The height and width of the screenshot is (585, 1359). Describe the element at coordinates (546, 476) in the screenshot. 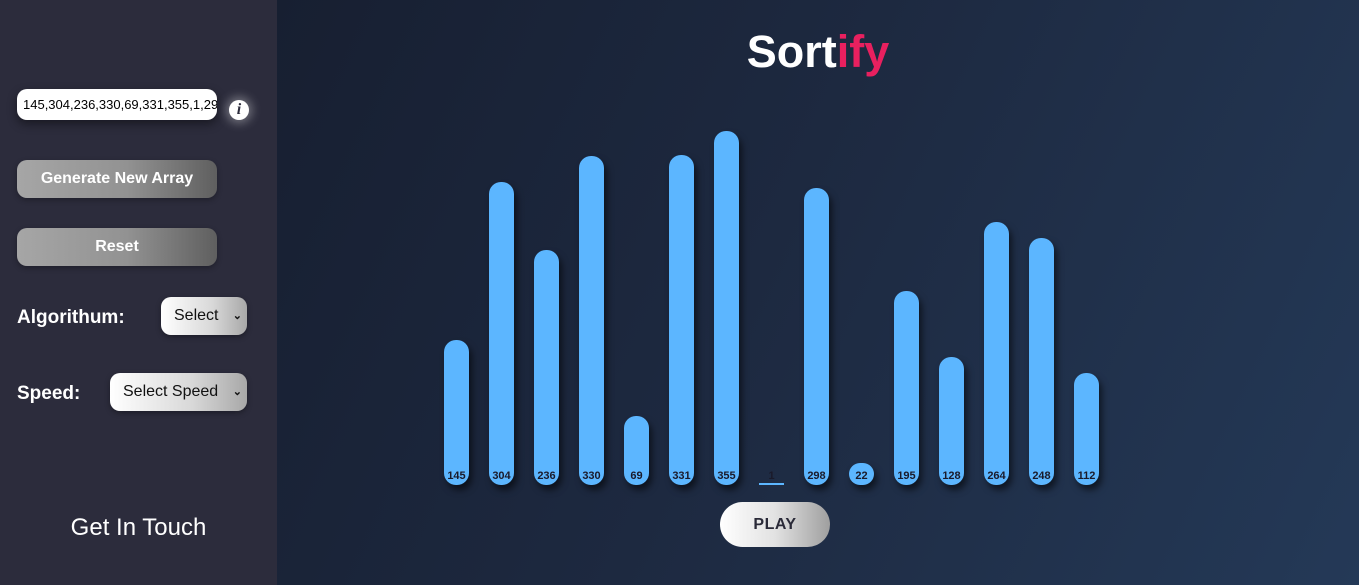

I see `bar-value-label: 236` at that location.